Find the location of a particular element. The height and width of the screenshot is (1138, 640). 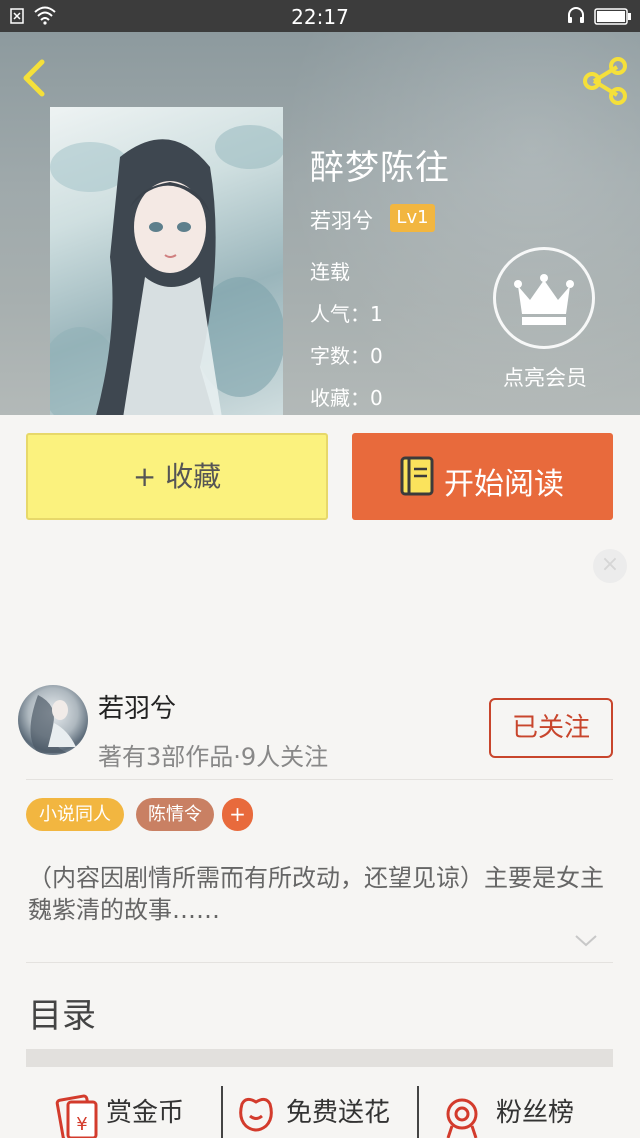

fan-ranking-label: 粉丝榜 is located at coordinates (535, 1113).